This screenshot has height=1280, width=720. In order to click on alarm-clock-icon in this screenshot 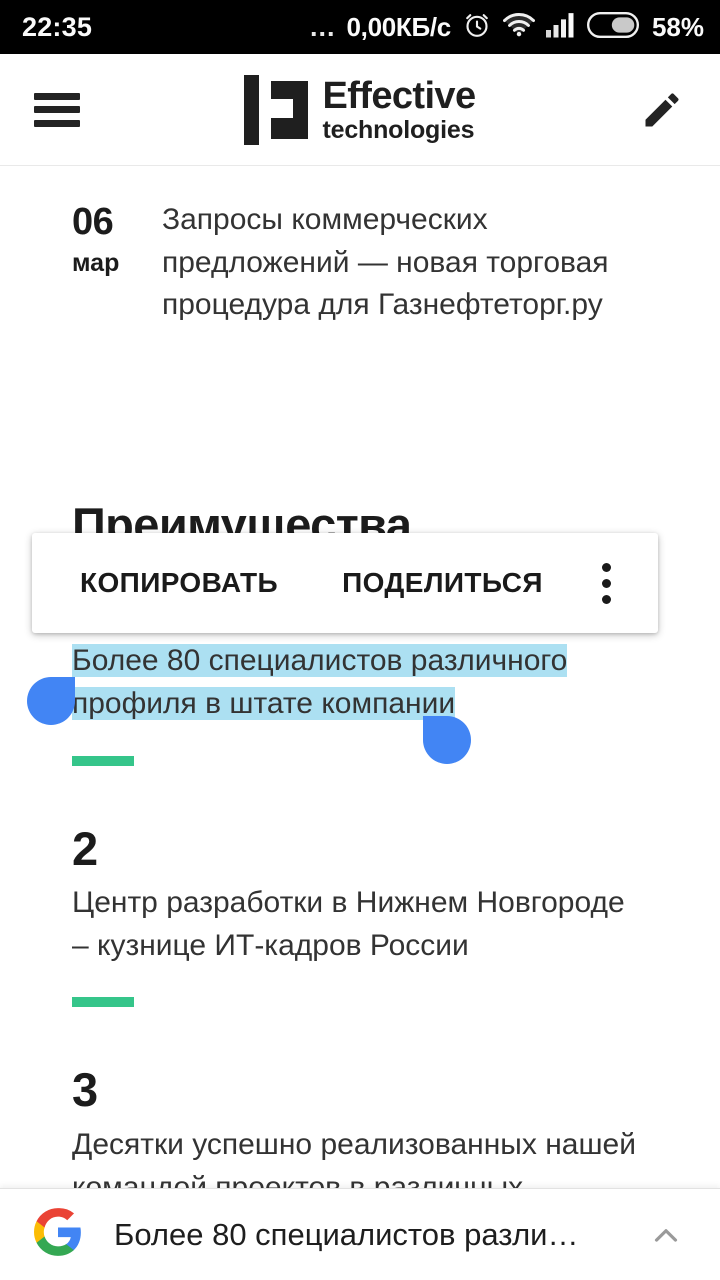, I will do `click(477, 27)`.